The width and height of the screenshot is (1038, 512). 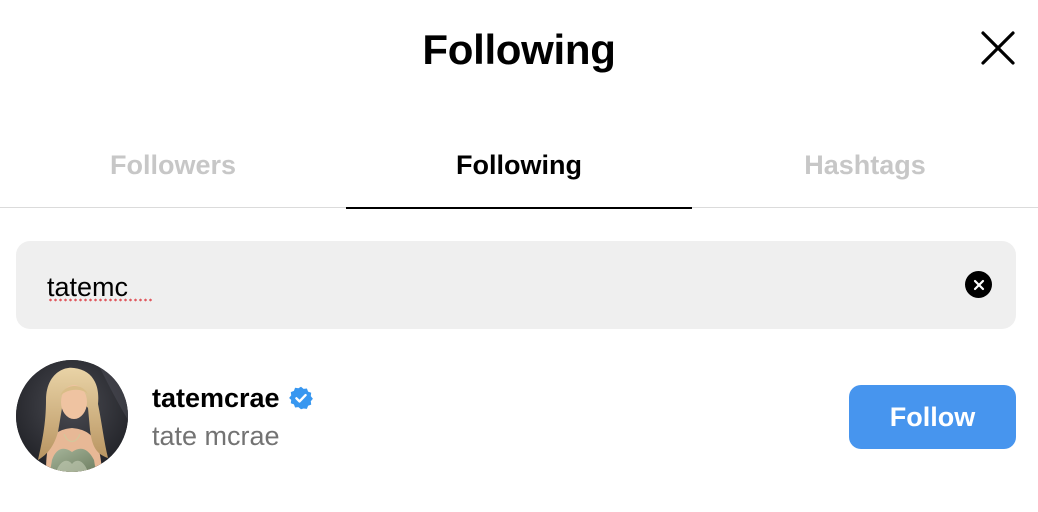 I want to click on tab-hashtags: Hashtags, so click(x=865, y=165).